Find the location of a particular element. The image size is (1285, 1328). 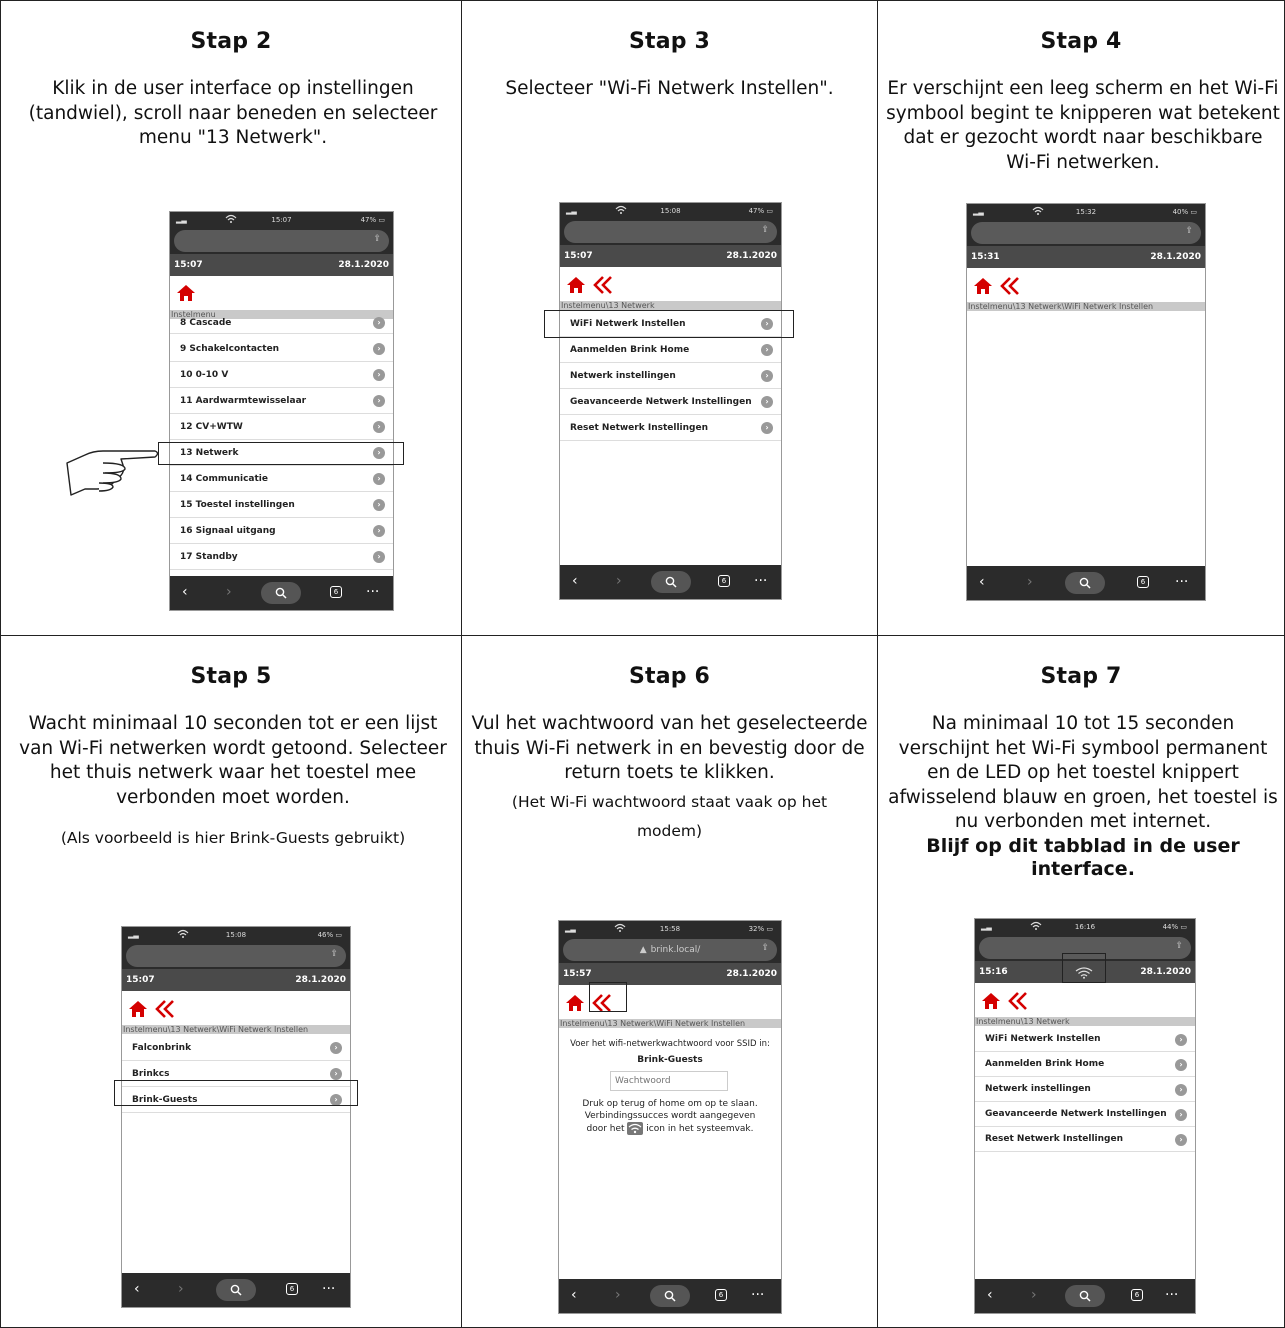

battery-indicator: 44% ▭ is located at coordinates (1174, 927).